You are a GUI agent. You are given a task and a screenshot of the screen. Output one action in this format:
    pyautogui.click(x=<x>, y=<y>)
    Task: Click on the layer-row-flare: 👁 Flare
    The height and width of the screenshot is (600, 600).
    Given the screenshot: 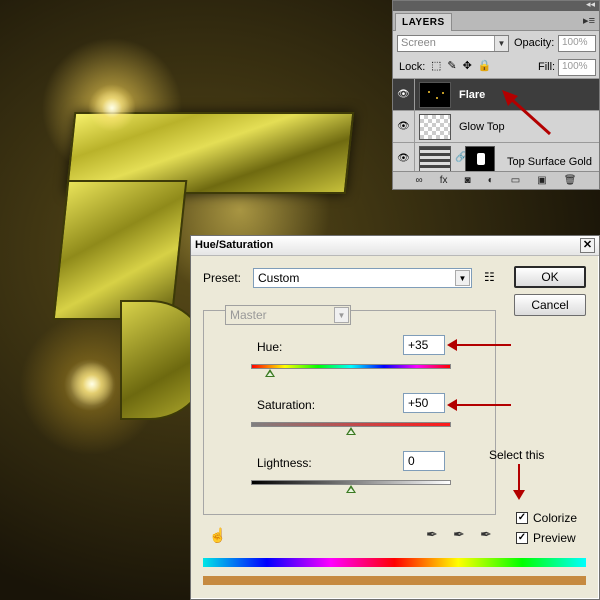 What is the action you would take?
    pyautogui.click(x=496, y=95)
    